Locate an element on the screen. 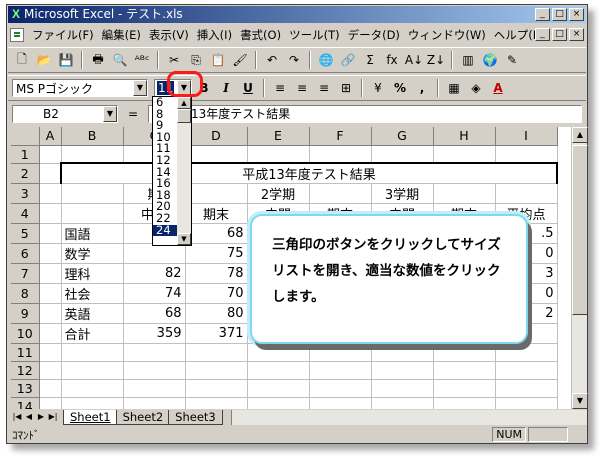 The image size is (600, 456). undo-icon: ↶ is located at coordinates (272, 60).